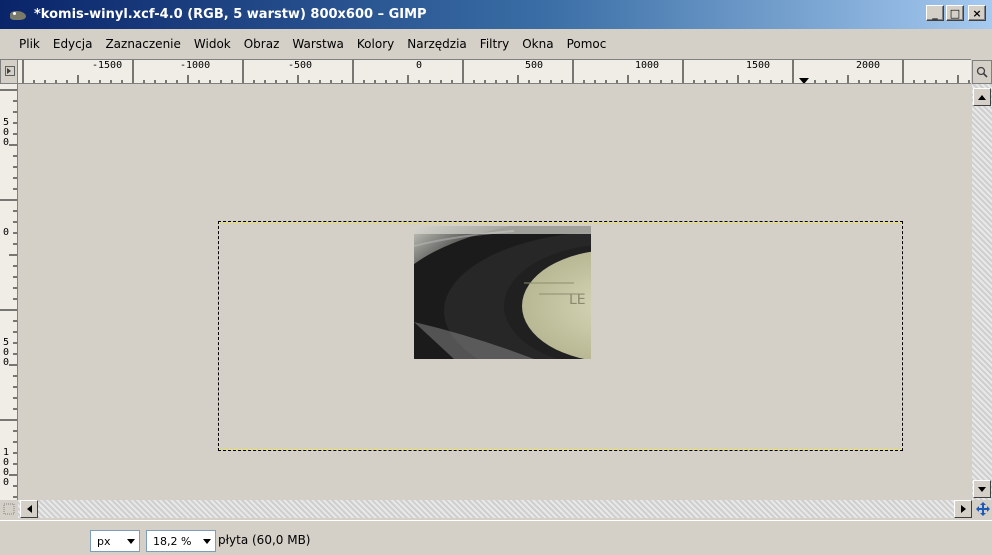  Describe the element at coordinates (107, 65) in the screenshot. I see `ruler-label: -1500` at that location.